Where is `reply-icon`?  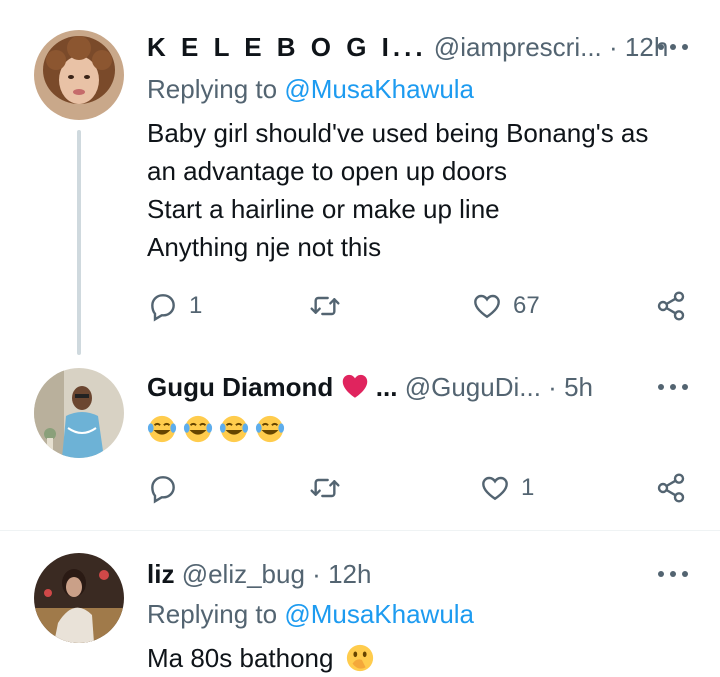 reply-icon is located at coordinates (163, 490).